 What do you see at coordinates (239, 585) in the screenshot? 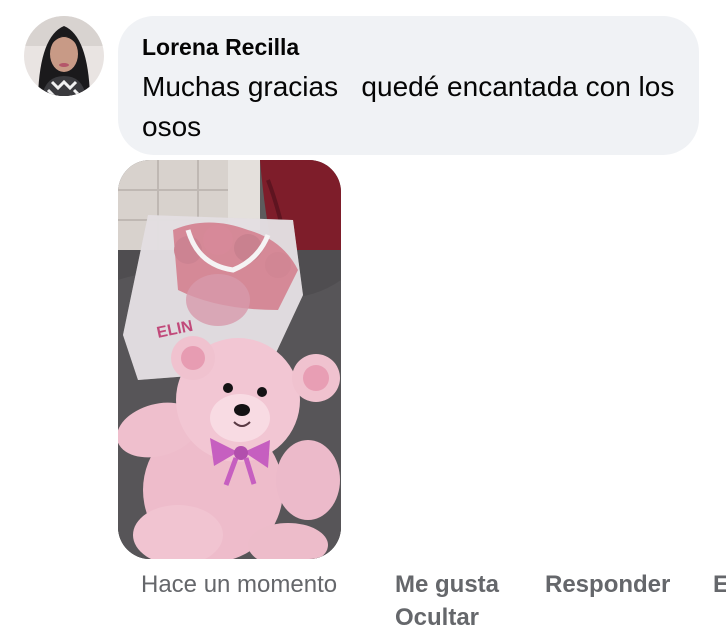
I see `comment-timestamp: Hace un momento` at bounding box center [239, 585].